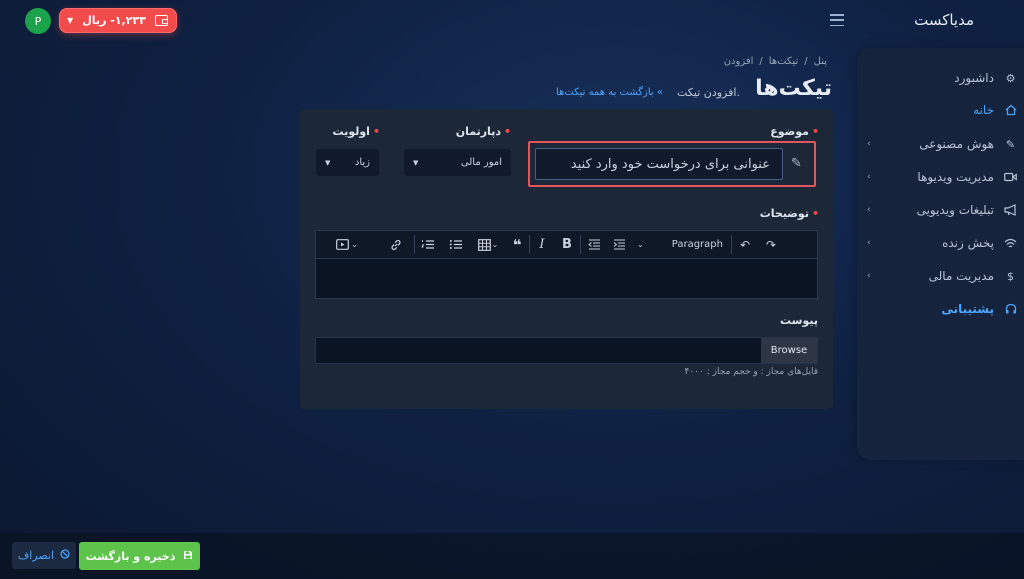 This screenshot has height=579, width=1024. I want to click on department-label: •دپارتمان, so click(483, 131).